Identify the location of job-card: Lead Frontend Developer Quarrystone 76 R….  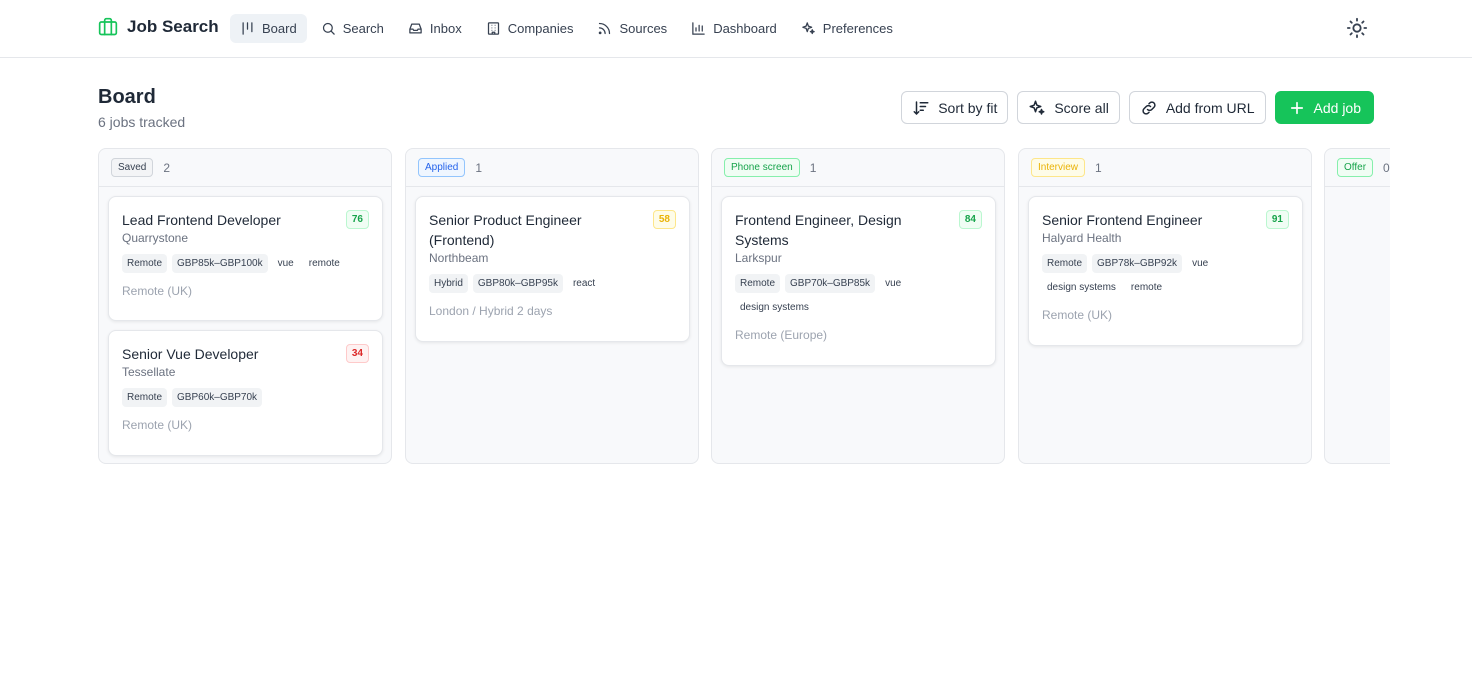
(245, 258).